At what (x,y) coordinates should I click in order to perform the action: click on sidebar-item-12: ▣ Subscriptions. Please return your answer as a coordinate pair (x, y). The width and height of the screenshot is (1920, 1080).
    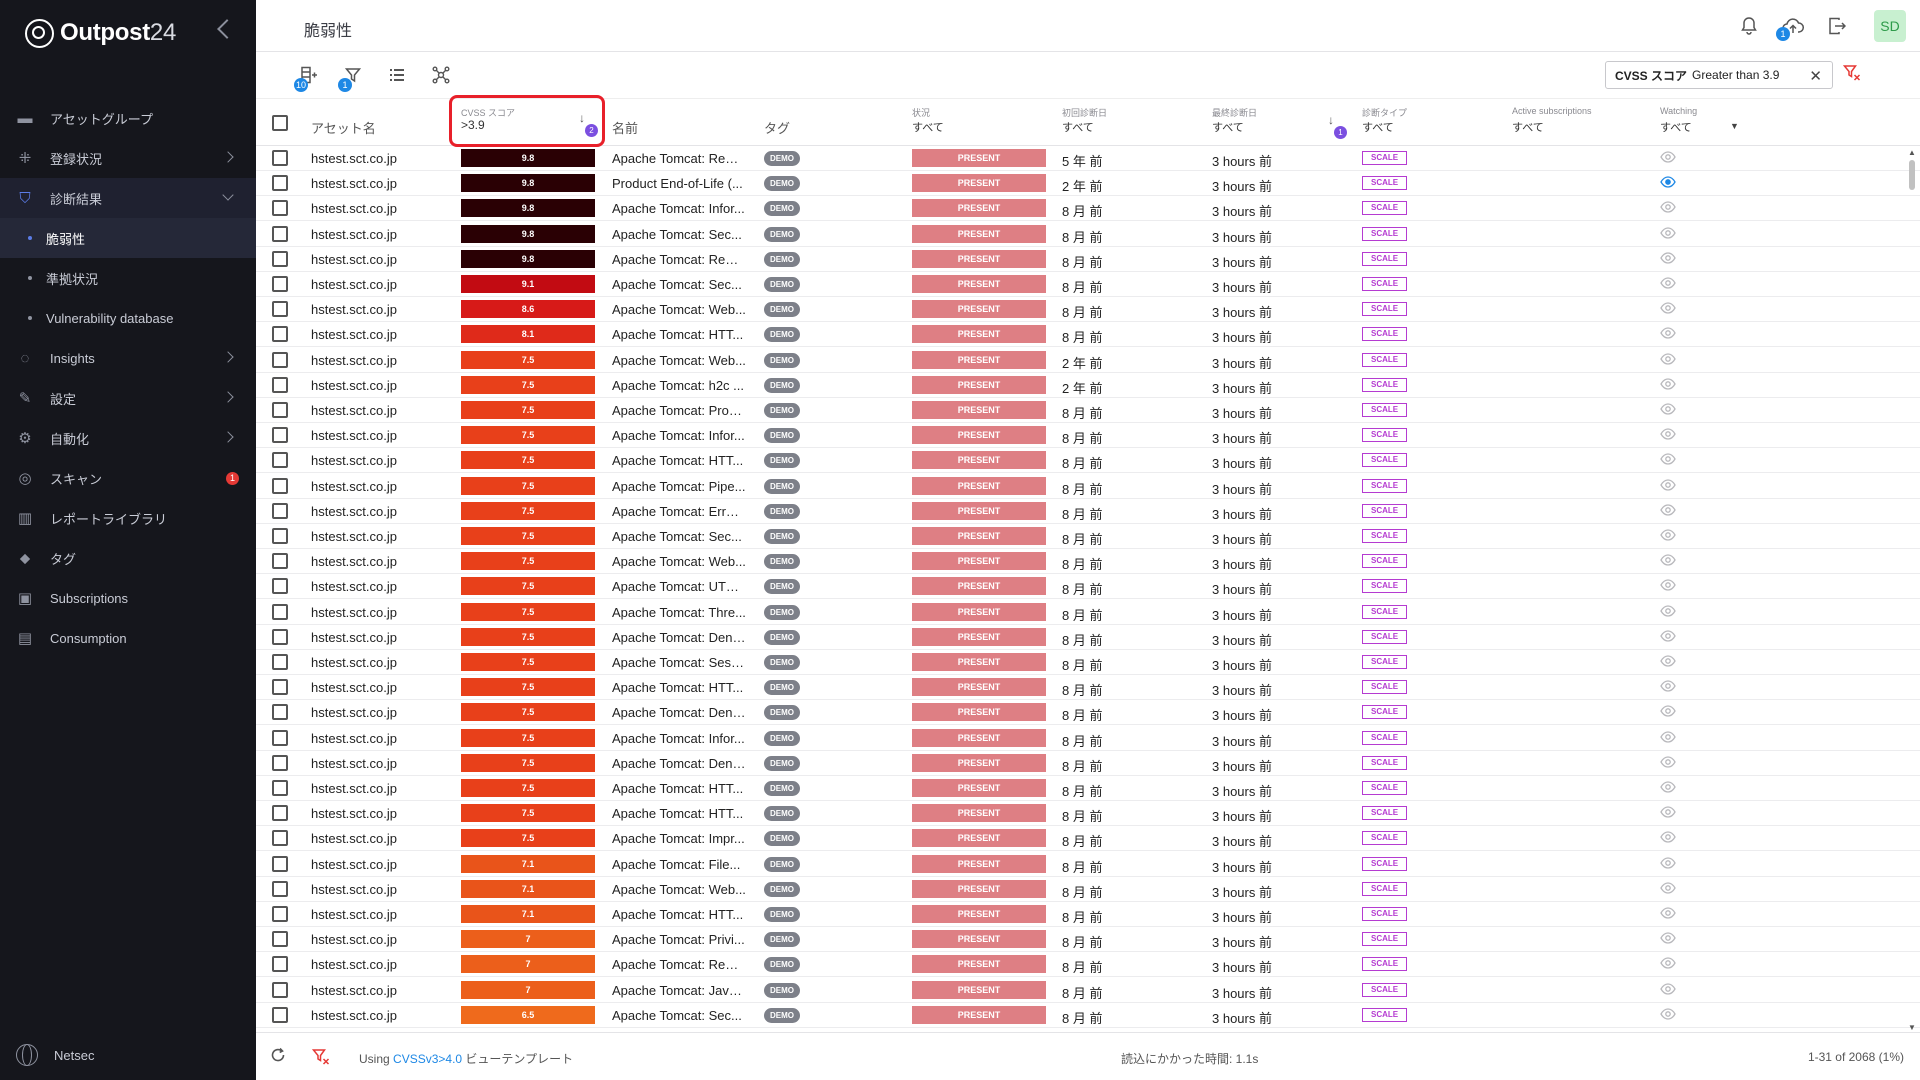
    Looking at the image, I should click on (128, 598).